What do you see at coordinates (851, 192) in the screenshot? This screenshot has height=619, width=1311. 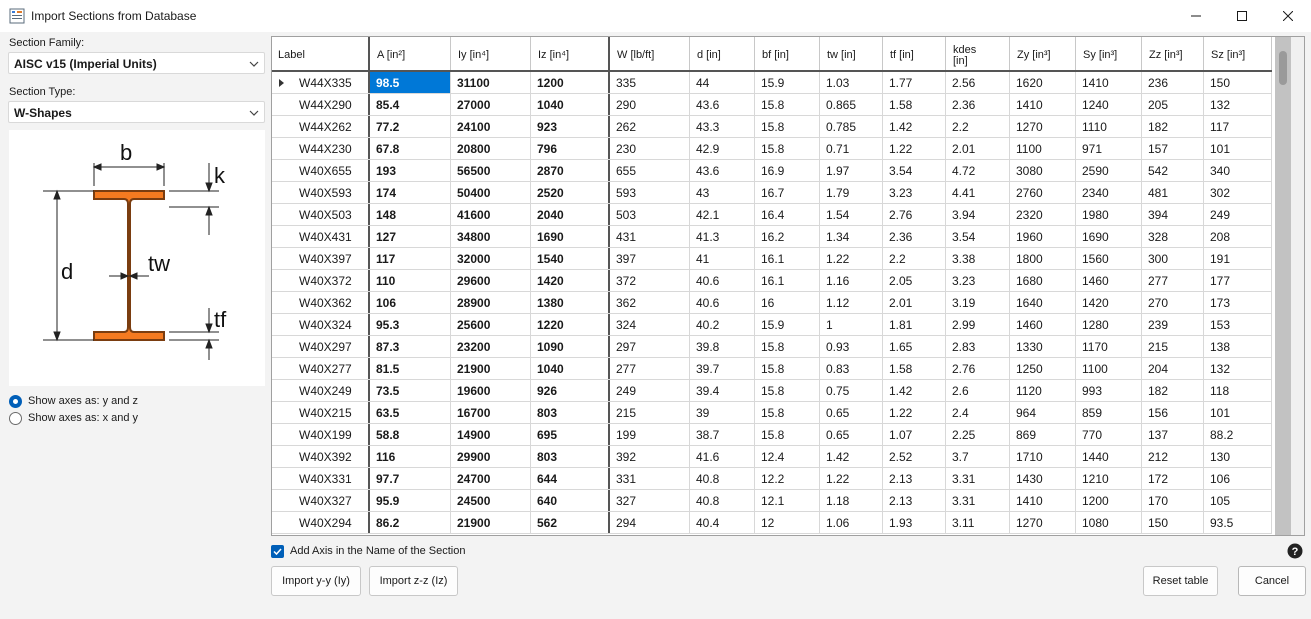 I see `table-cell: 1.79` at bounding box center [851, 192].